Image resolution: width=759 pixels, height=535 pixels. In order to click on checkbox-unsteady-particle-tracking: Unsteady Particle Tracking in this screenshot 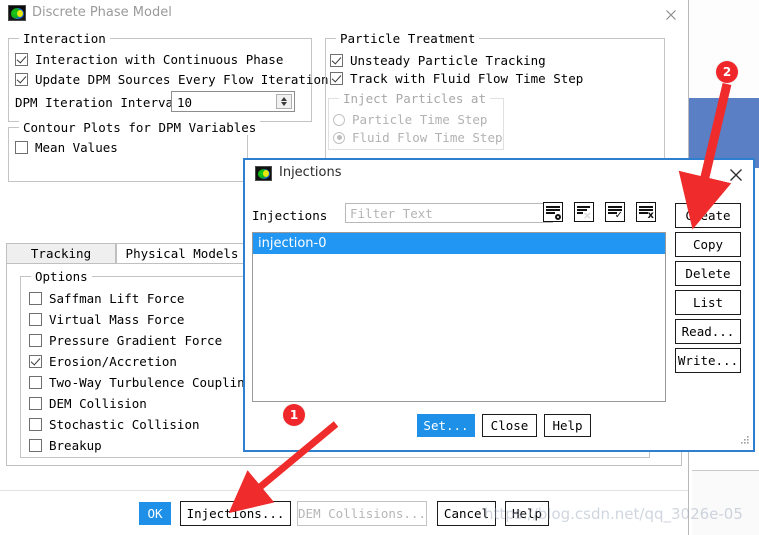, I will do `click(438, 60)`.